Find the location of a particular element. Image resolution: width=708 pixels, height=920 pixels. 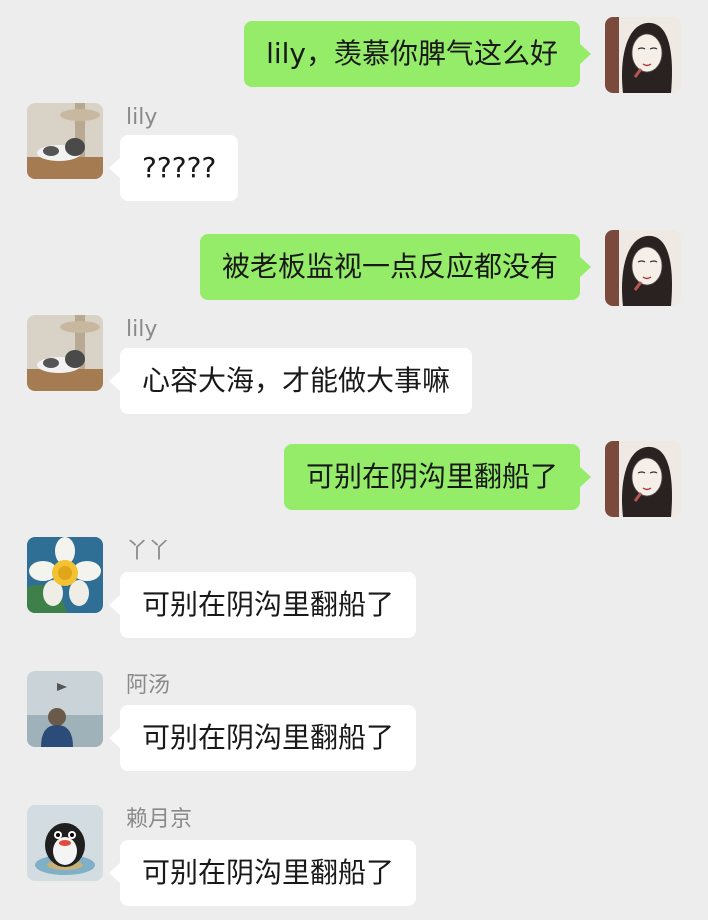

message-bubble-sent: 可别在阴沟里翻船了 is located at coordinates (437, 477).